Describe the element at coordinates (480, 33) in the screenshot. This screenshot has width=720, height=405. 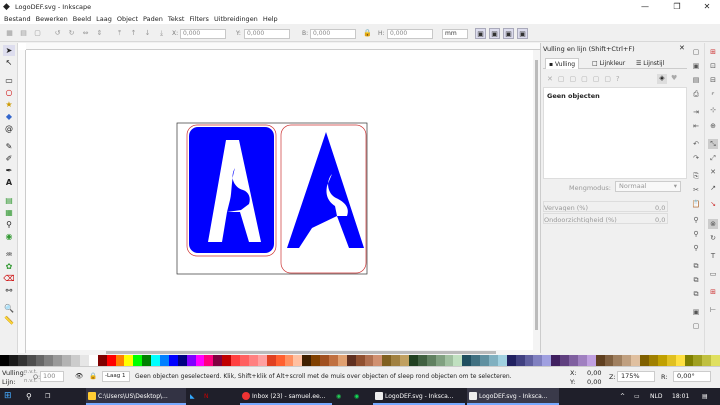
I see `scale-stroke-icon: ▣` at that location.